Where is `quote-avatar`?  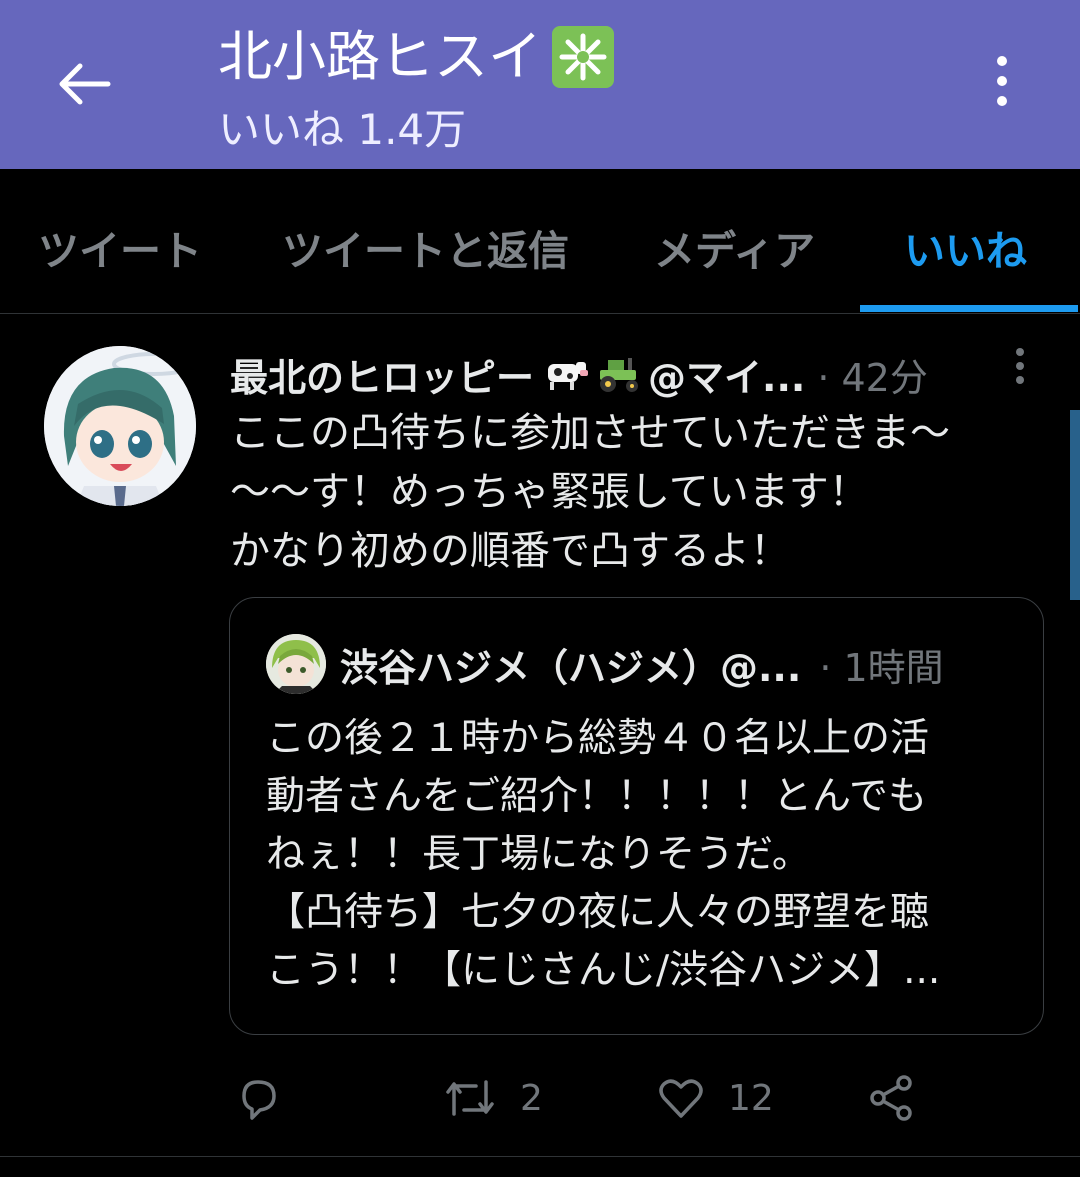
quote-avatar is located at coordinates (296, 664).